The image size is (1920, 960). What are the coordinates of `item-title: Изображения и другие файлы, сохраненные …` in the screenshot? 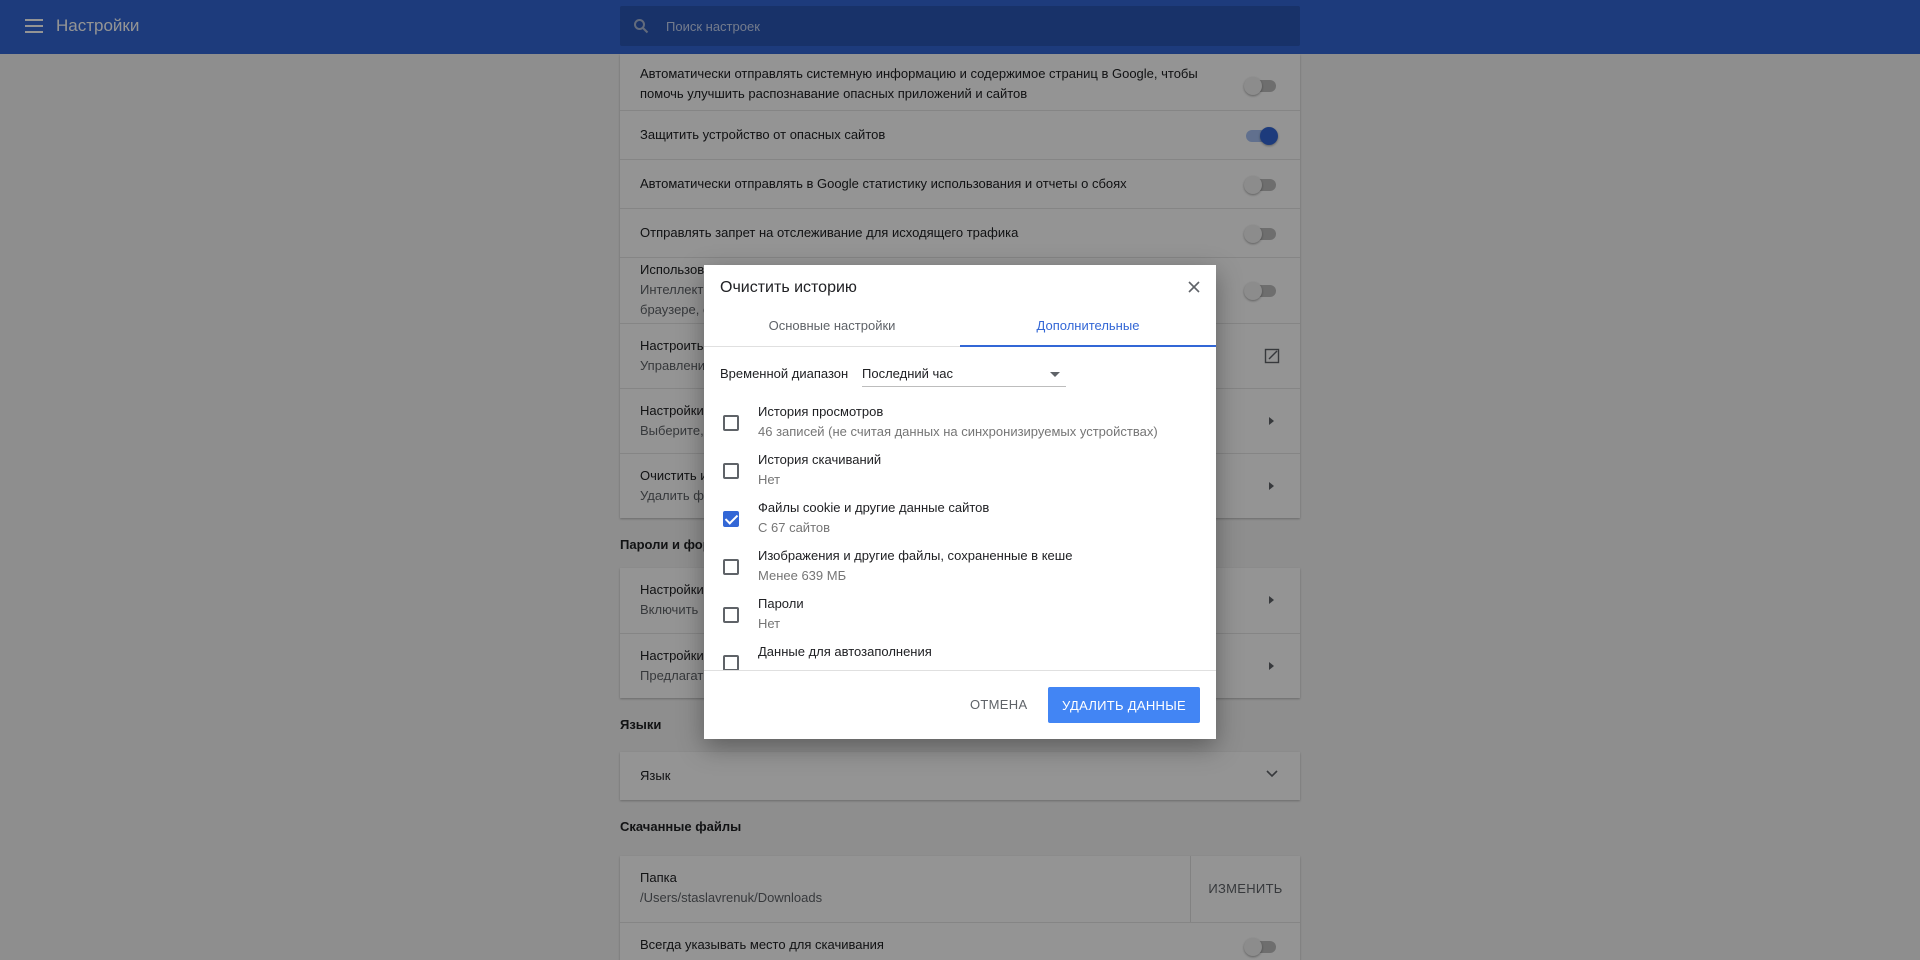 It's located at (915, 555).